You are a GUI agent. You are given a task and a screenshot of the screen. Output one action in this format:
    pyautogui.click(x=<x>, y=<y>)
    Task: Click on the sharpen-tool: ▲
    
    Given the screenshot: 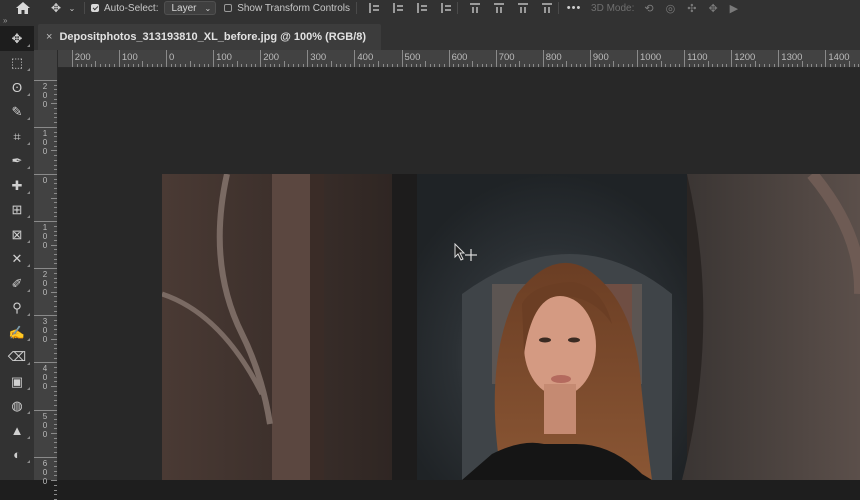 What is the action you would take?
    pyautogui.click(x=17, y=430)
    